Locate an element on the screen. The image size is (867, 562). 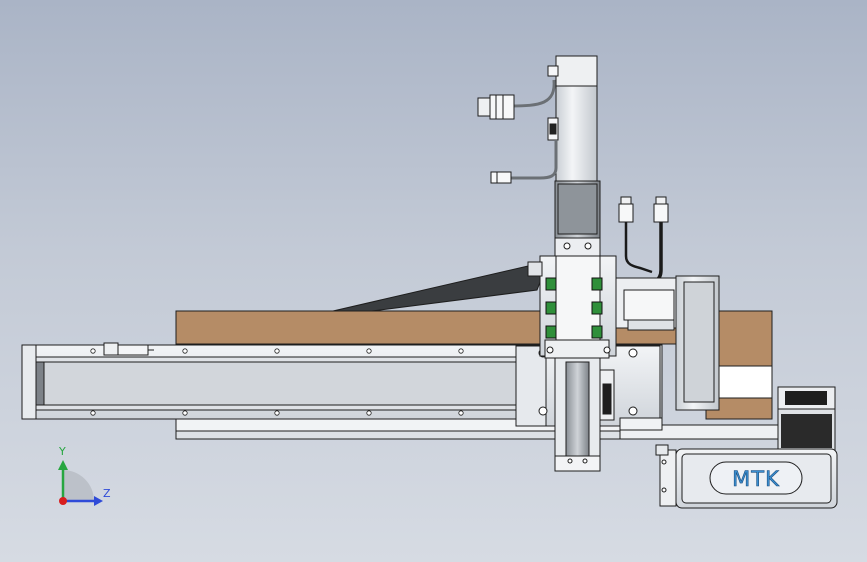
drive-belt is located at coordinates (438, 288).